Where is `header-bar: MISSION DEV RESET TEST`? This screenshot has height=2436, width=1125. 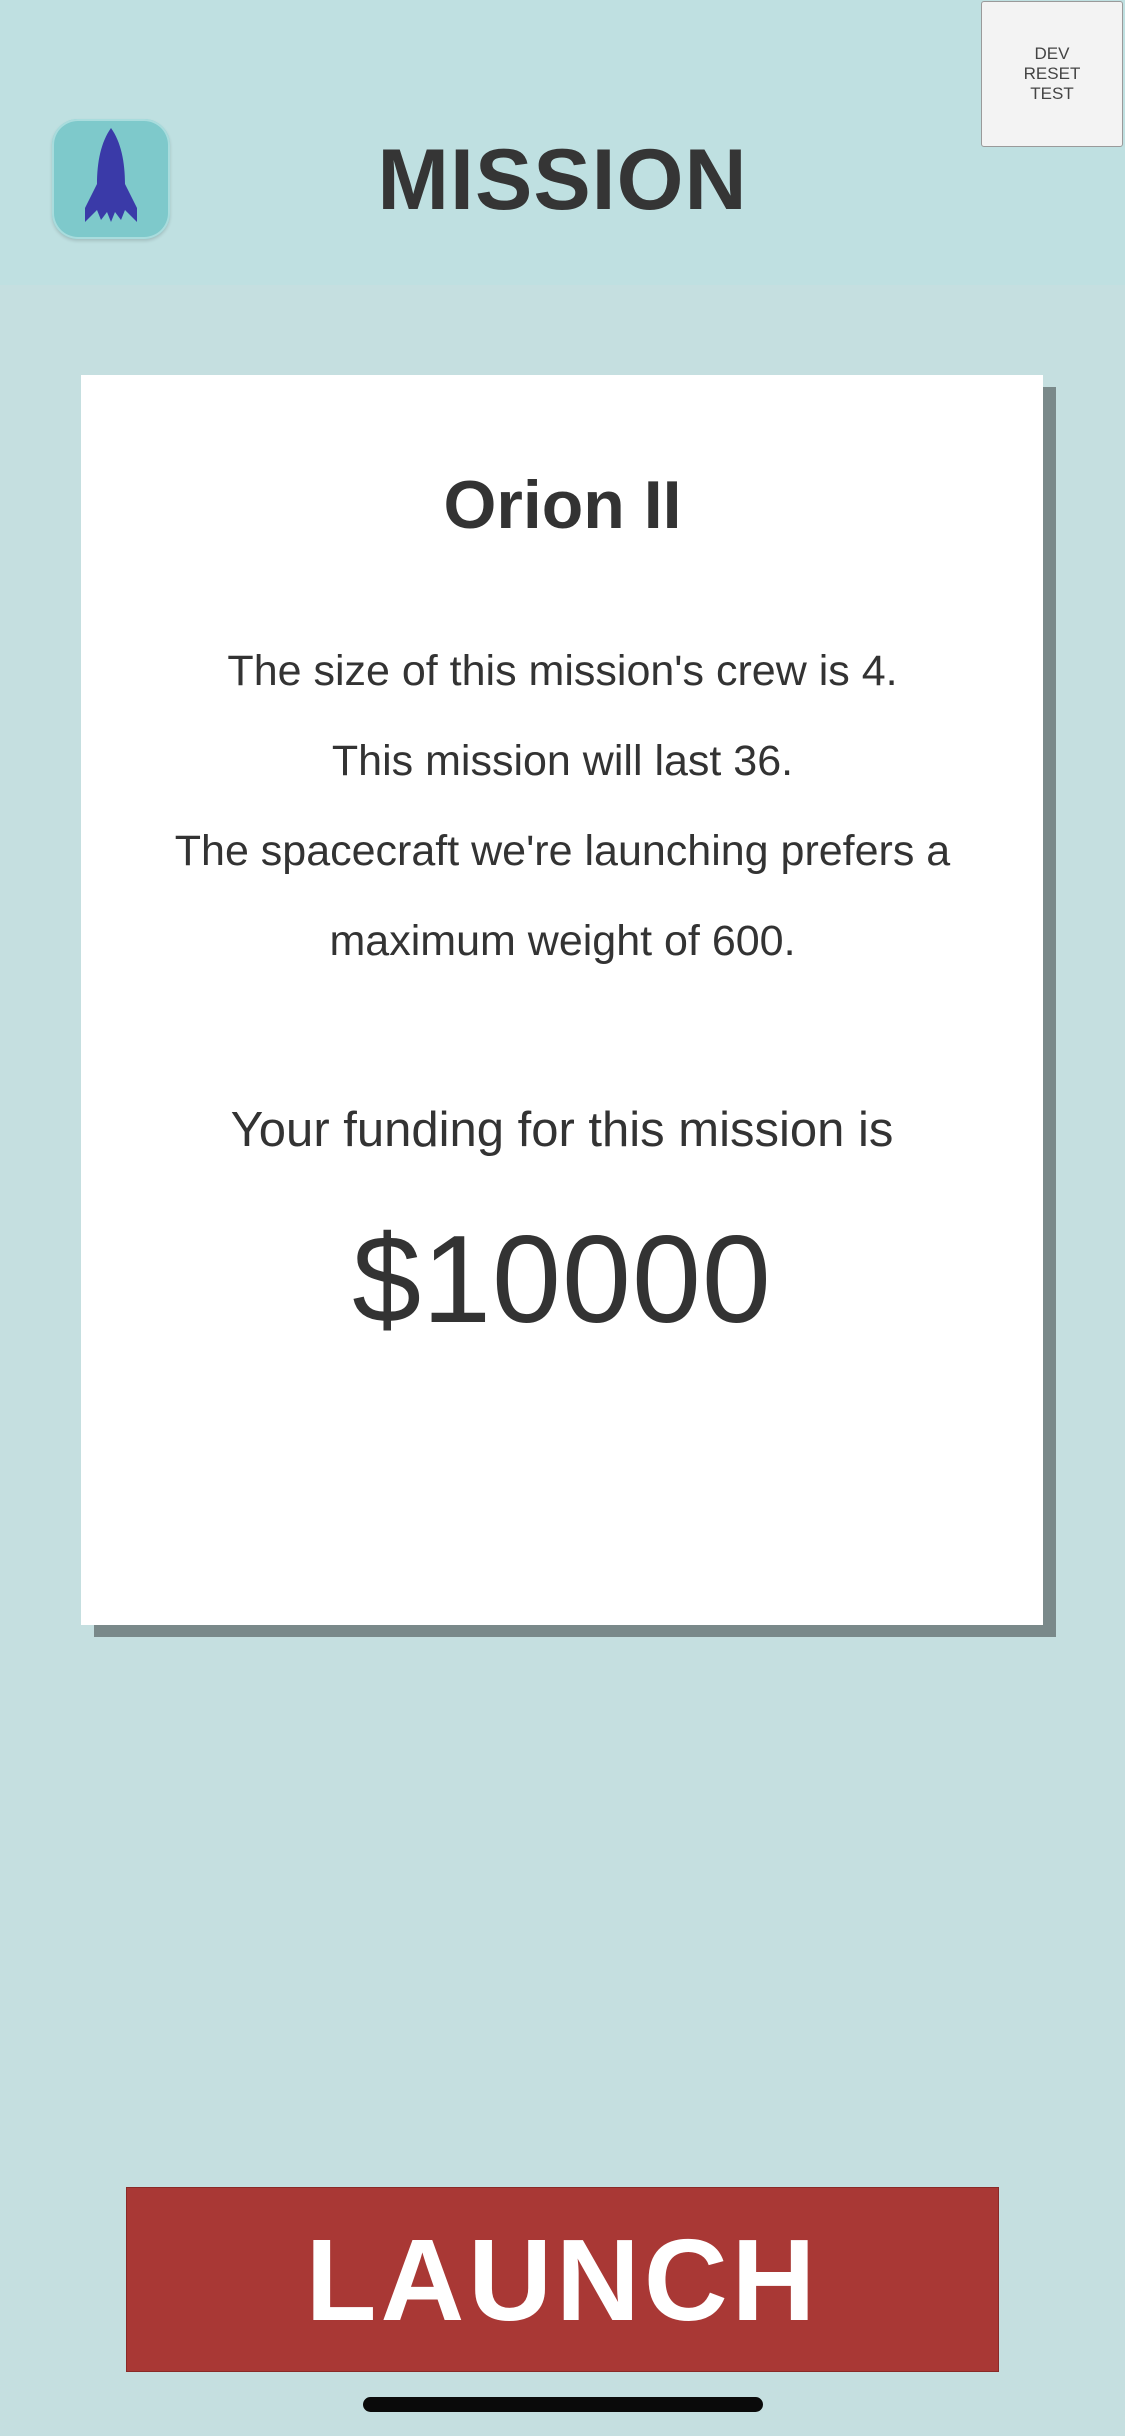
header-bar: MISSION DEV RESET TEST is located at coordinates (562, 142).